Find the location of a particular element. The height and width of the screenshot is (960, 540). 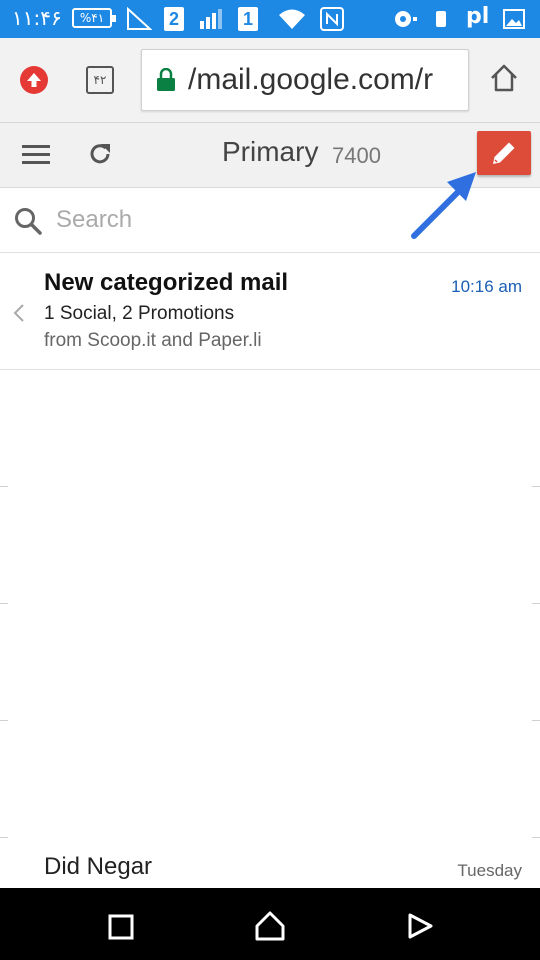

message-subtitle: 1 Social, 2 Promotions is located at coordinates (139, 313).